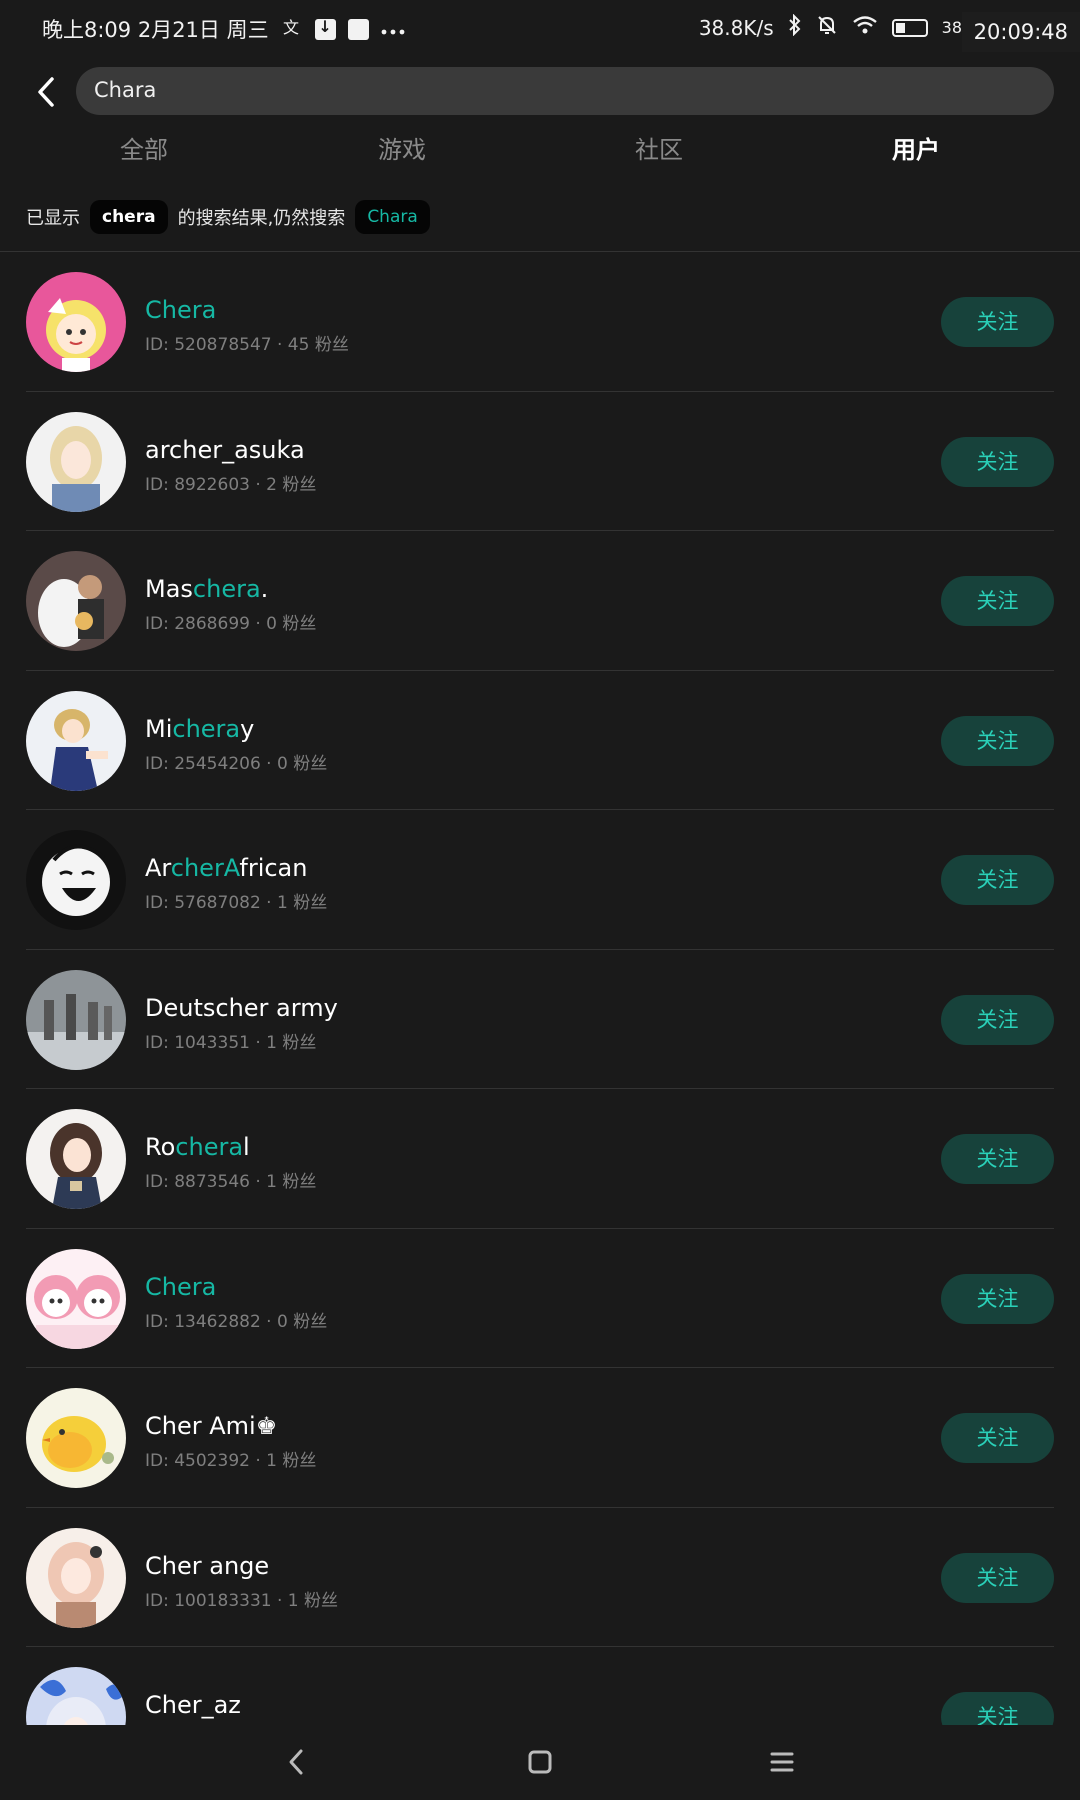 Image resolution: width=1080 pixels, height=1800 pixels. Describe the element at coordinates (76, 1577) in the screenshot. I see `anime-pink-hair-girl-icon` at that location.